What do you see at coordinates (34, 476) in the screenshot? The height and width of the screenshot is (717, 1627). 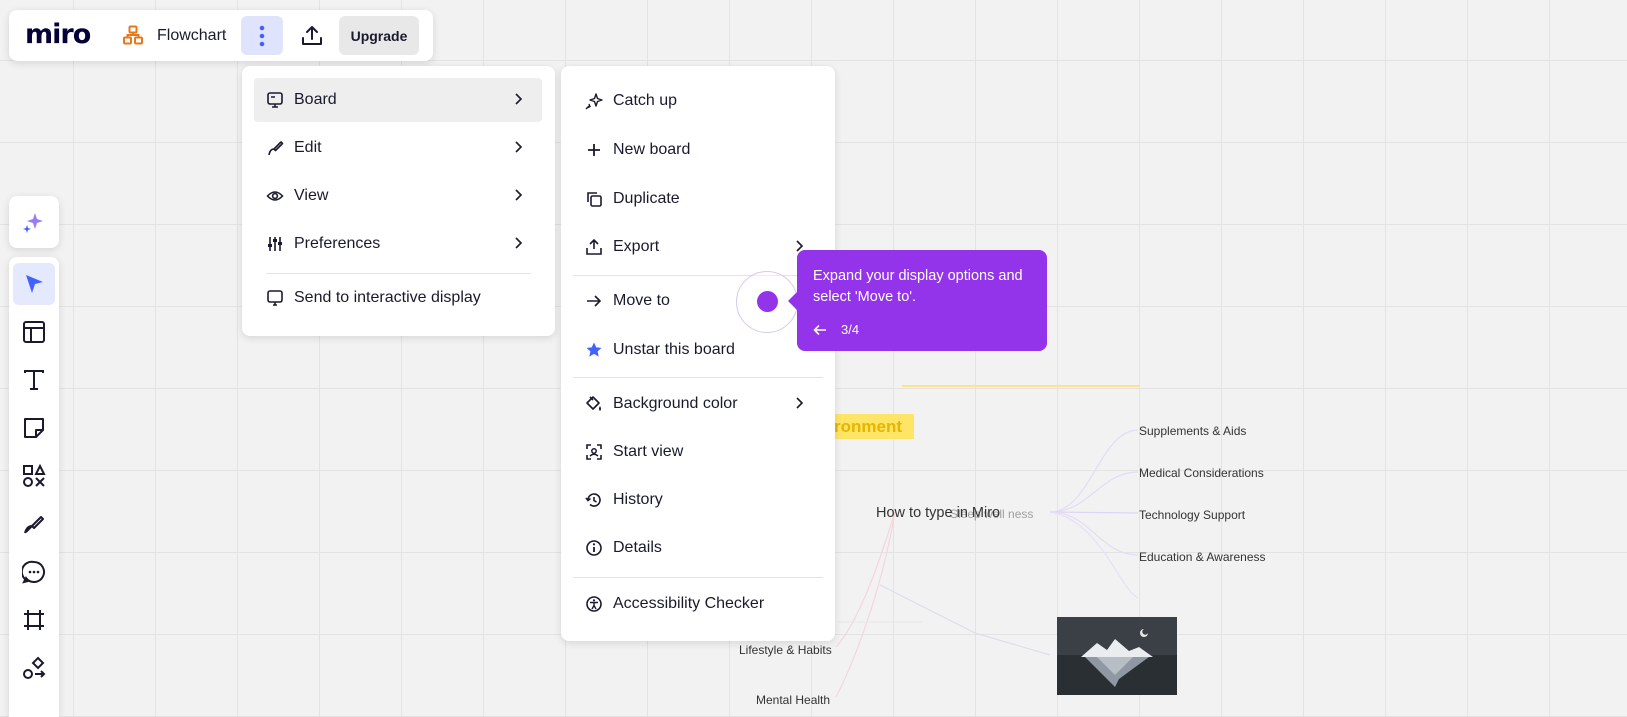 I see `shapes-icon` at bounding box center [34, 476].